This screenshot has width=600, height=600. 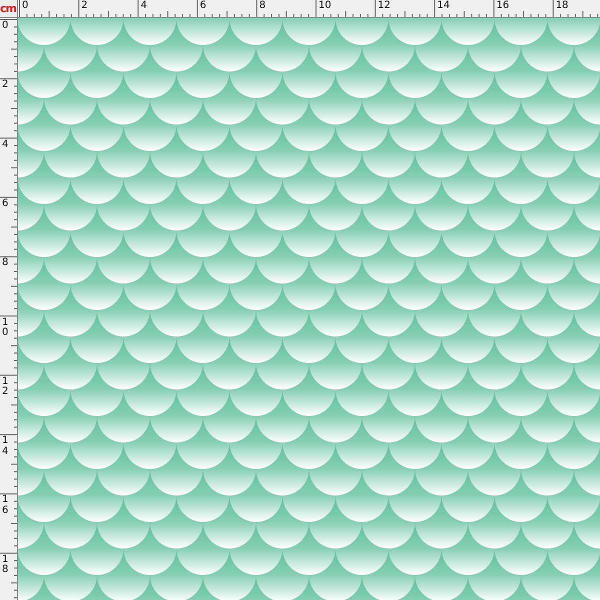 What do you see at coordinates (8, 8) in the screenshot?
I see `ruler-unit: cm` at bounding box center [8, 8].